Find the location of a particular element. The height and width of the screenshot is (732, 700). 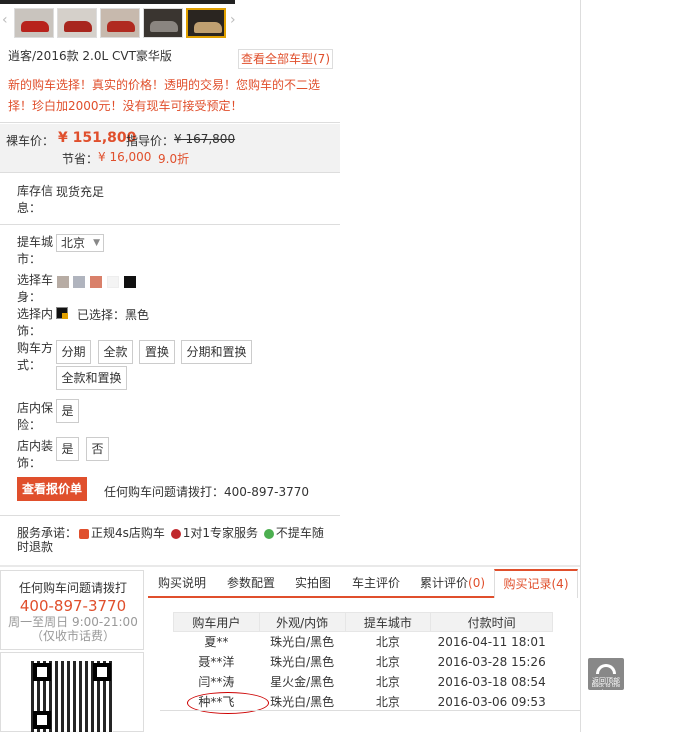

chevron-left-icon: ‹ is located at coordinates (5, 20).